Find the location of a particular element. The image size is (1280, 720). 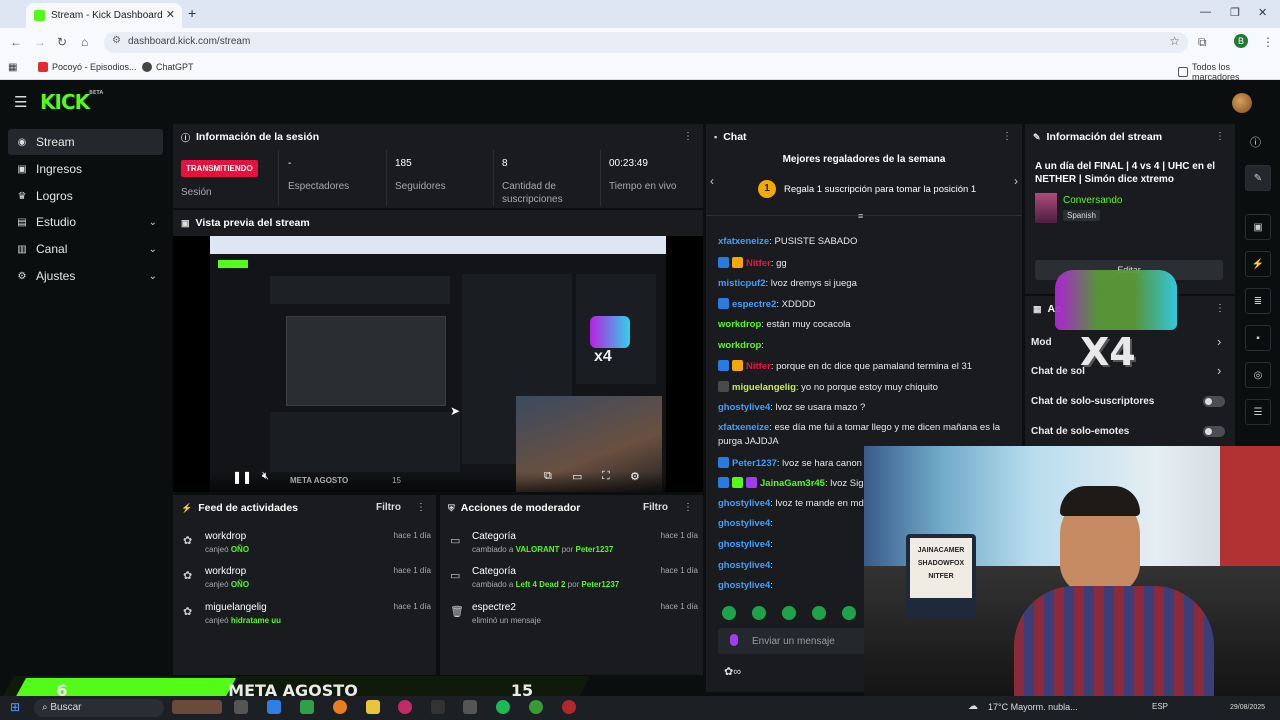

mod-row: Mod is located at coordinates (1041, 342).